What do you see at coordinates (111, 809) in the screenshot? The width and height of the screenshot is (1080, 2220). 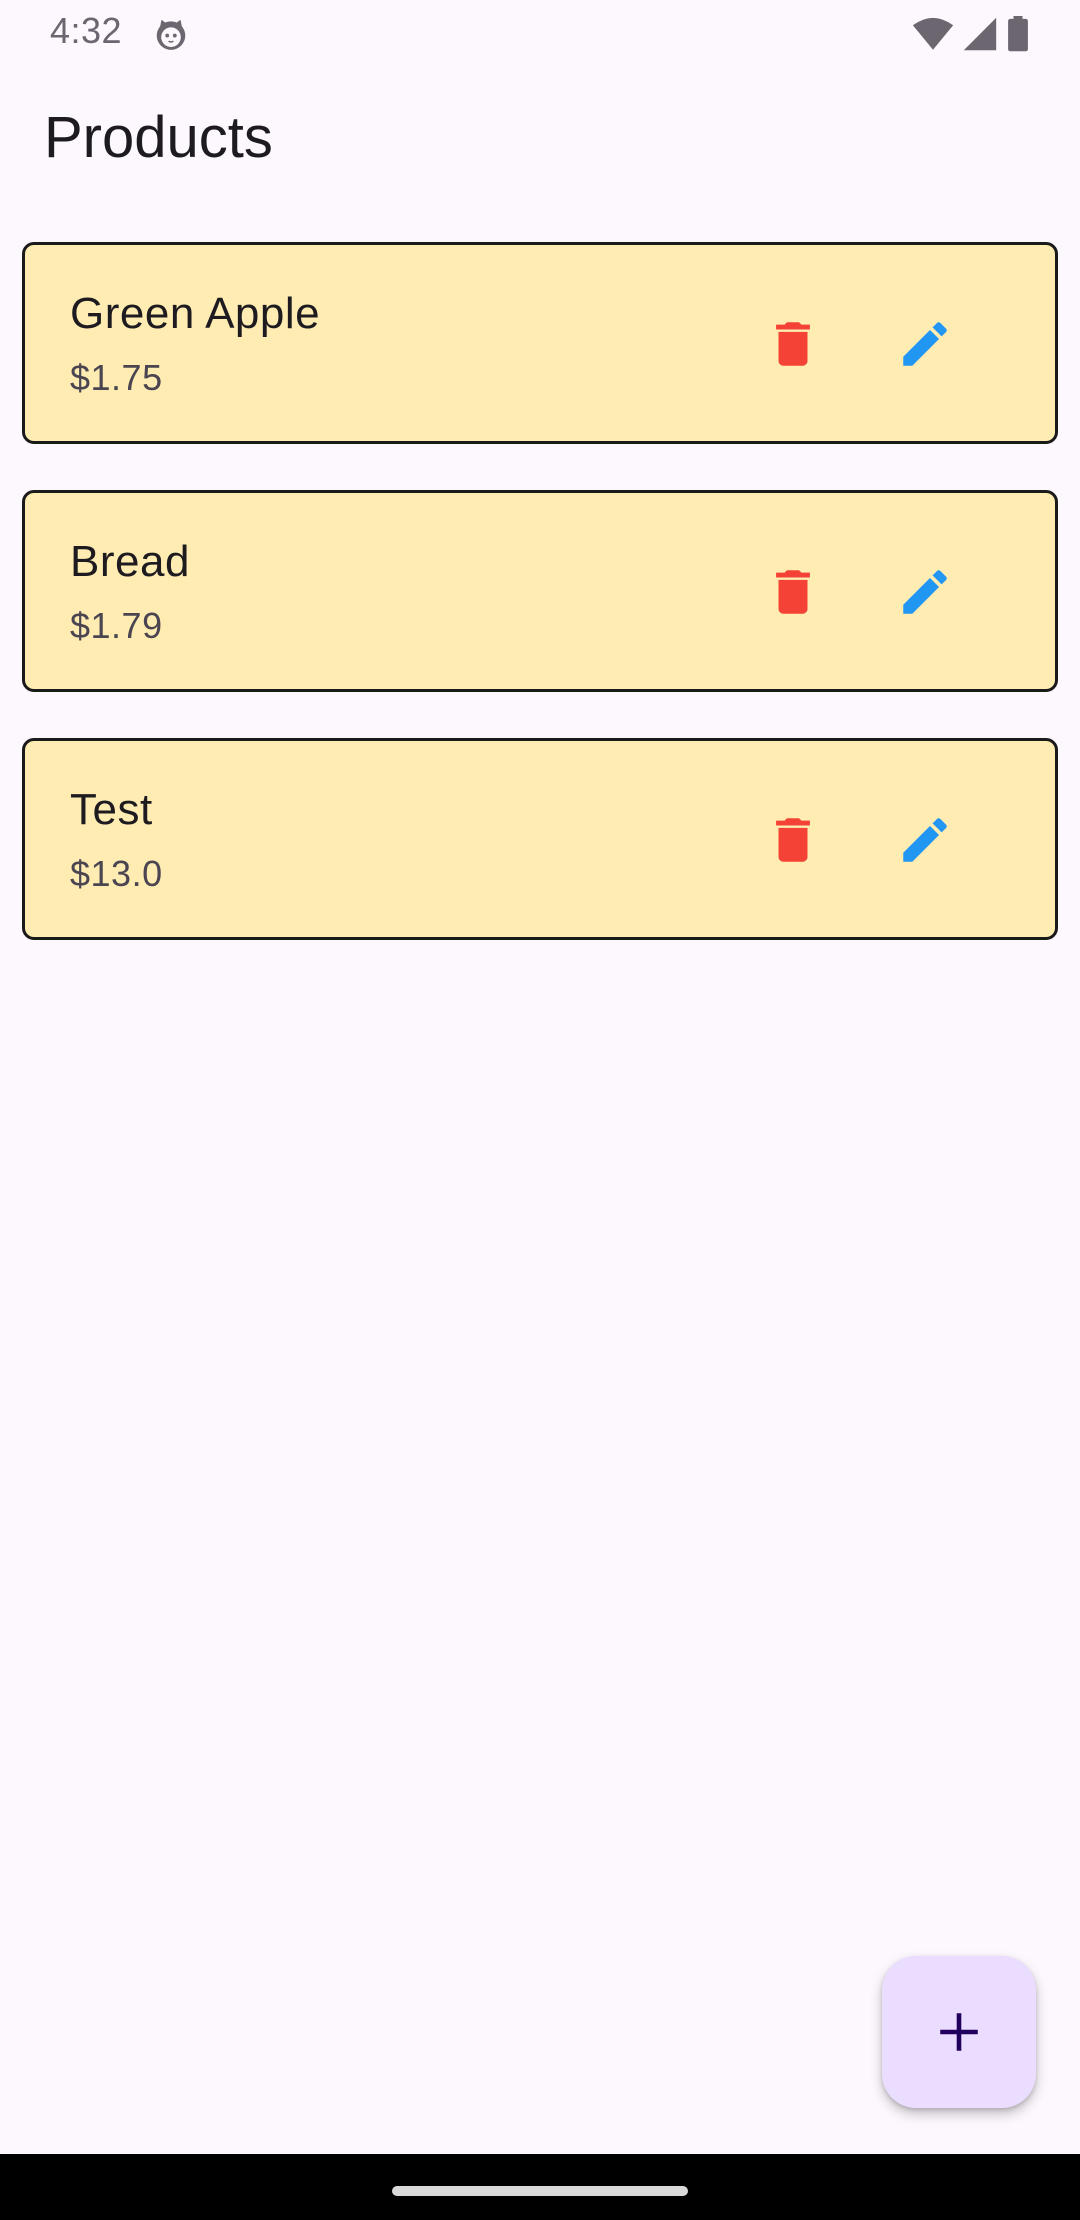 I see `product-name: Test` at bounding box center [111, 809].